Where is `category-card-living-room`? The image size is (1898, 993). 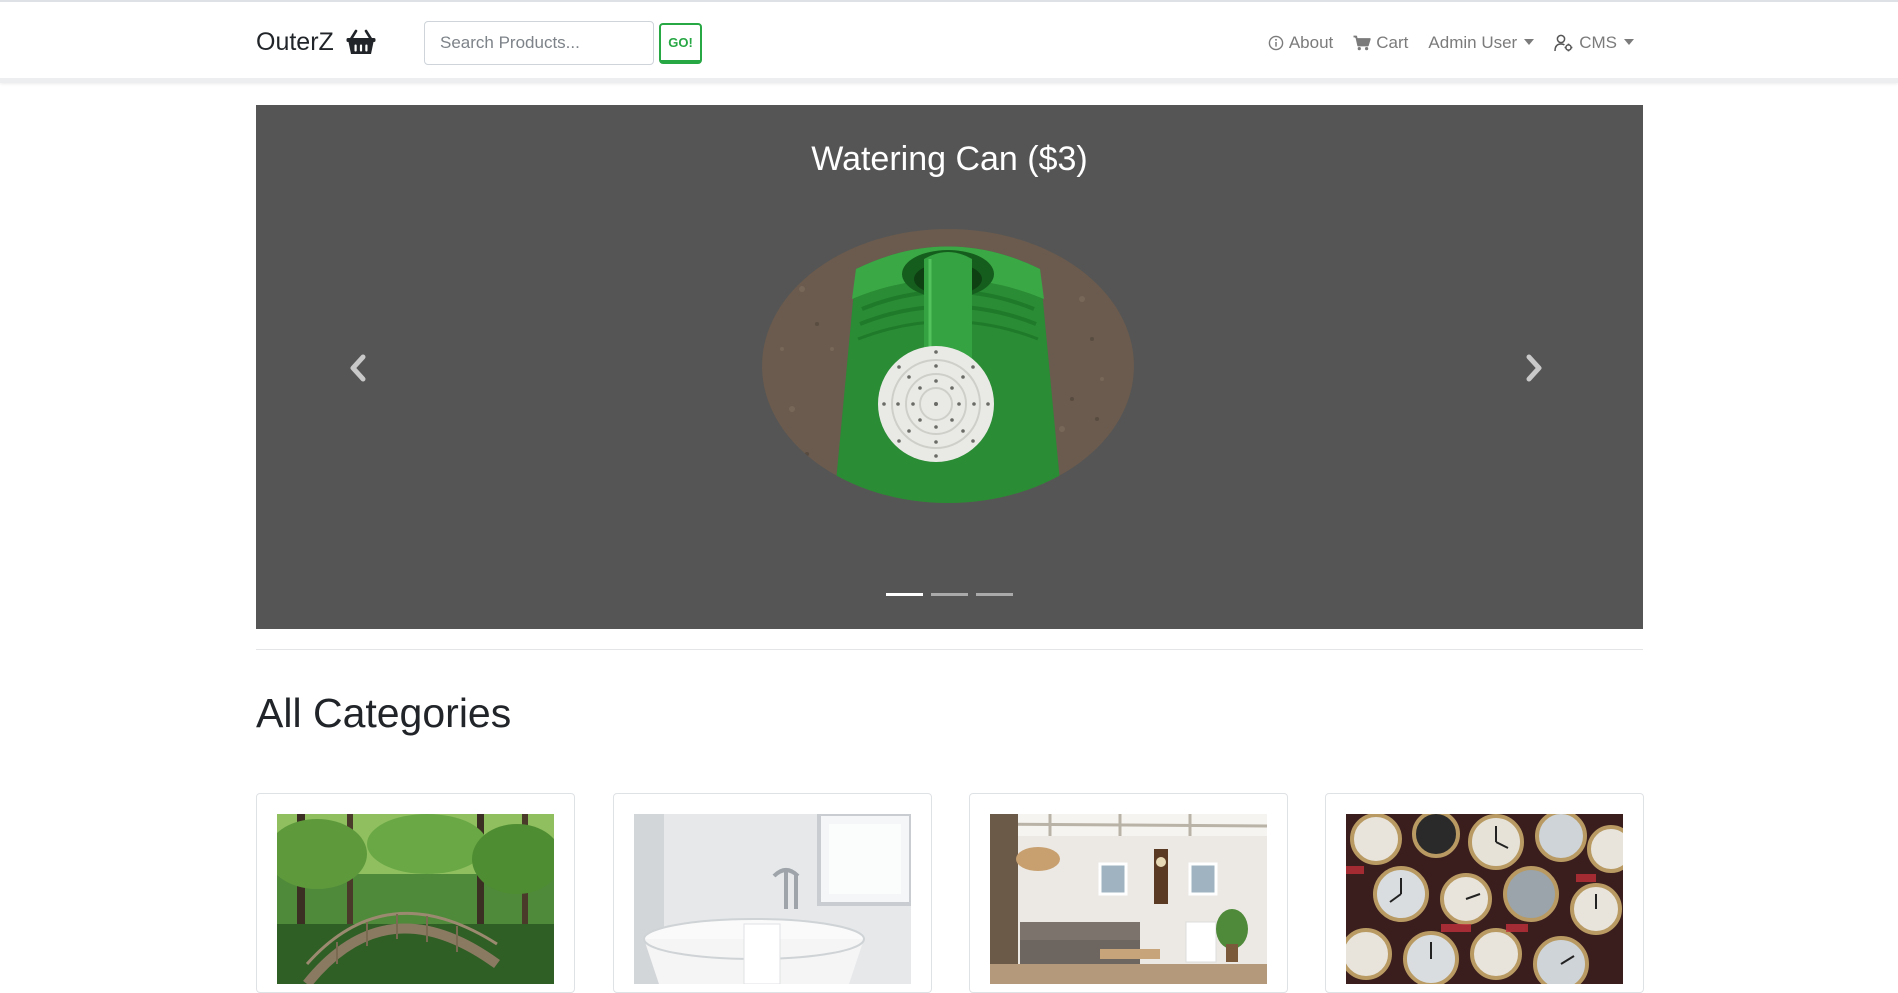 category-card-living-room is located at coordinates (1128, 893).